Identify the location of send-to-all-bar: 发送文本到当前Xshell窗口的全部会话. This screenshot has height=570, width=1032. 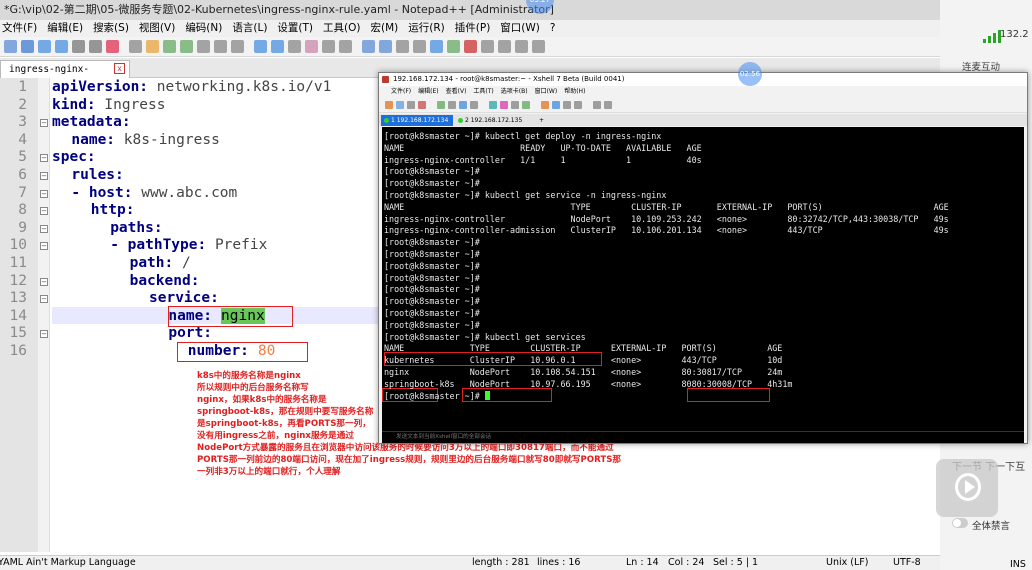
(703, 437).